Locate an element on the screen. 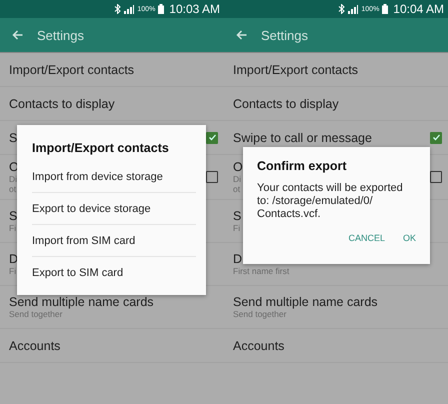  status-time: 10:04 AM is located at coordinates (418, 9).